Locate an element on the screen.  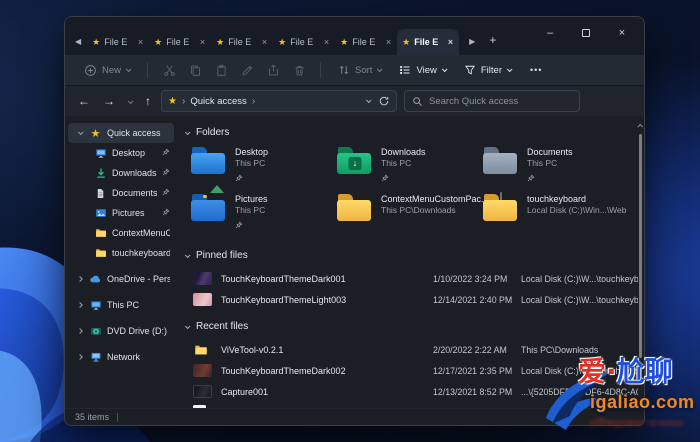
sidebar-item-dvd-drive: DVD Drive (D:) CCCO is located at coordinates (121, 331).